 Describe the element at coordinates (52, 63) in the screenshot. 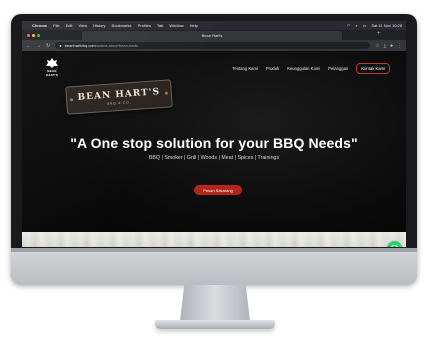

I see `pig-logo-icon` at that location.